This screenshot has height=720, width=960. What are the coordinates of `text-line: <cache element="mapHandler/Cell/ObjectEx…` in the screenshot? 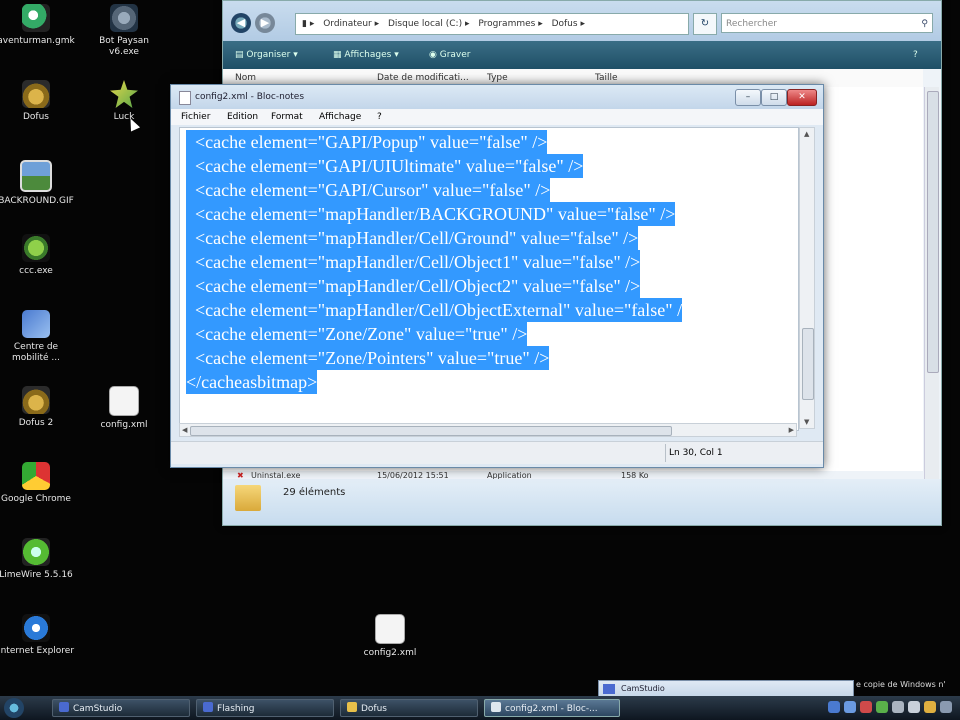 It's located at (434, 310).